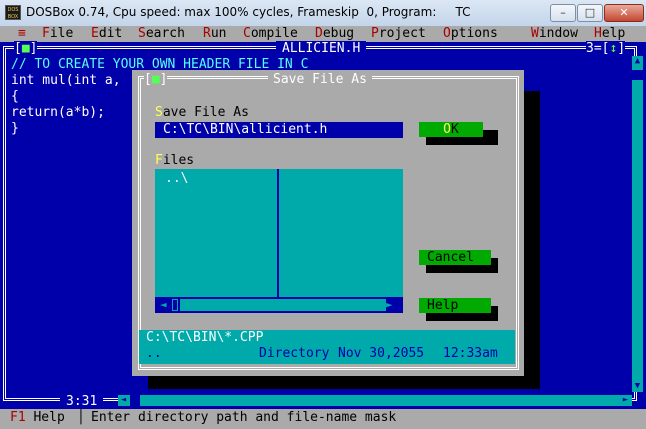 This screenshot has height=429, width=646. I want to click on horizontal-scroll-thumb, so click(135, 400).